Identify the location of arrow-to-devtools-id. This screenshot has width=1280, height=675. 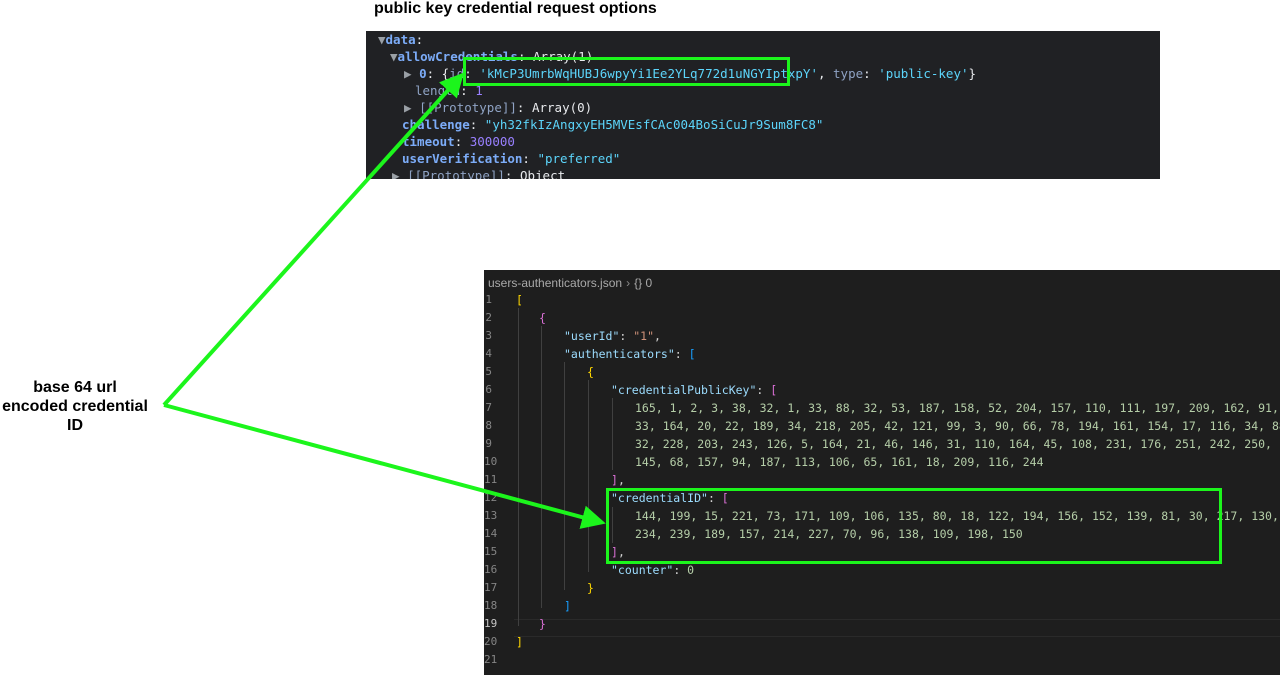
(313, 239).